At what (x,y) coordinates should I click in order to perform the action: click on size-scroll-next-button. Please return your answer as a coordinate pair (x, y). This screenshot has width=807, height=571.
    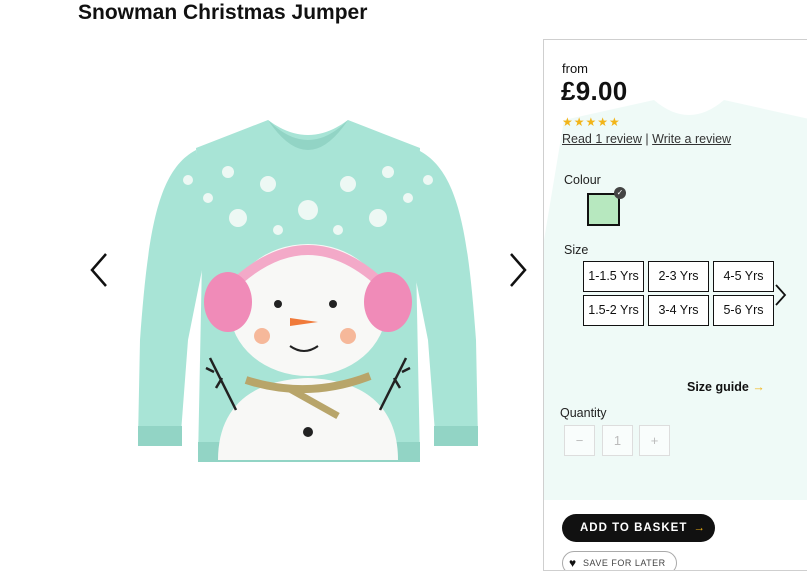
    Looking at the image, I should click on (780, 295).